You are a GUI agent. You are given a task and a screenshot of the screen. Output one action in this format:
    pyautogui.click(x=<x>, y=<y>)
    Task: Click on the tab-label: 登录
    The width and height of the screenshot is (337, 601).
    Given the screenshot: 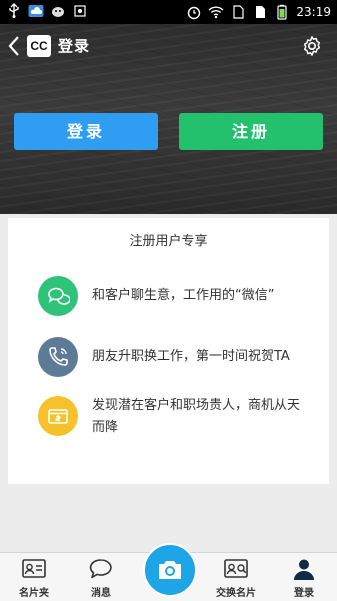 What is the action you would take?
    pyautogui.click(x=304, y=593)
    